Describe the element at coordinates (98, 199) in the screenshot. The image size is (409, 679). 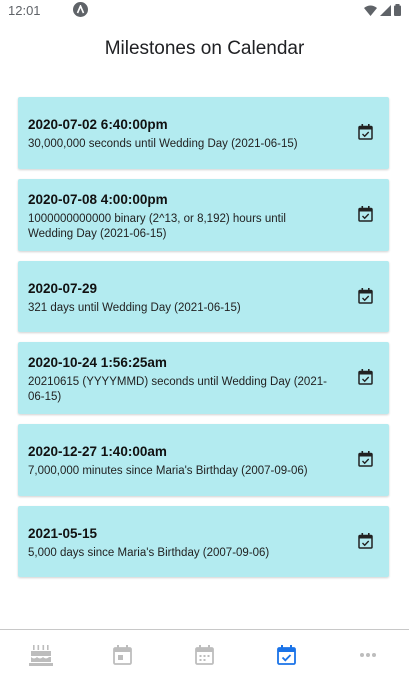
I see `milestone-date: 2020-07-08 4:00:00pm` at that location.